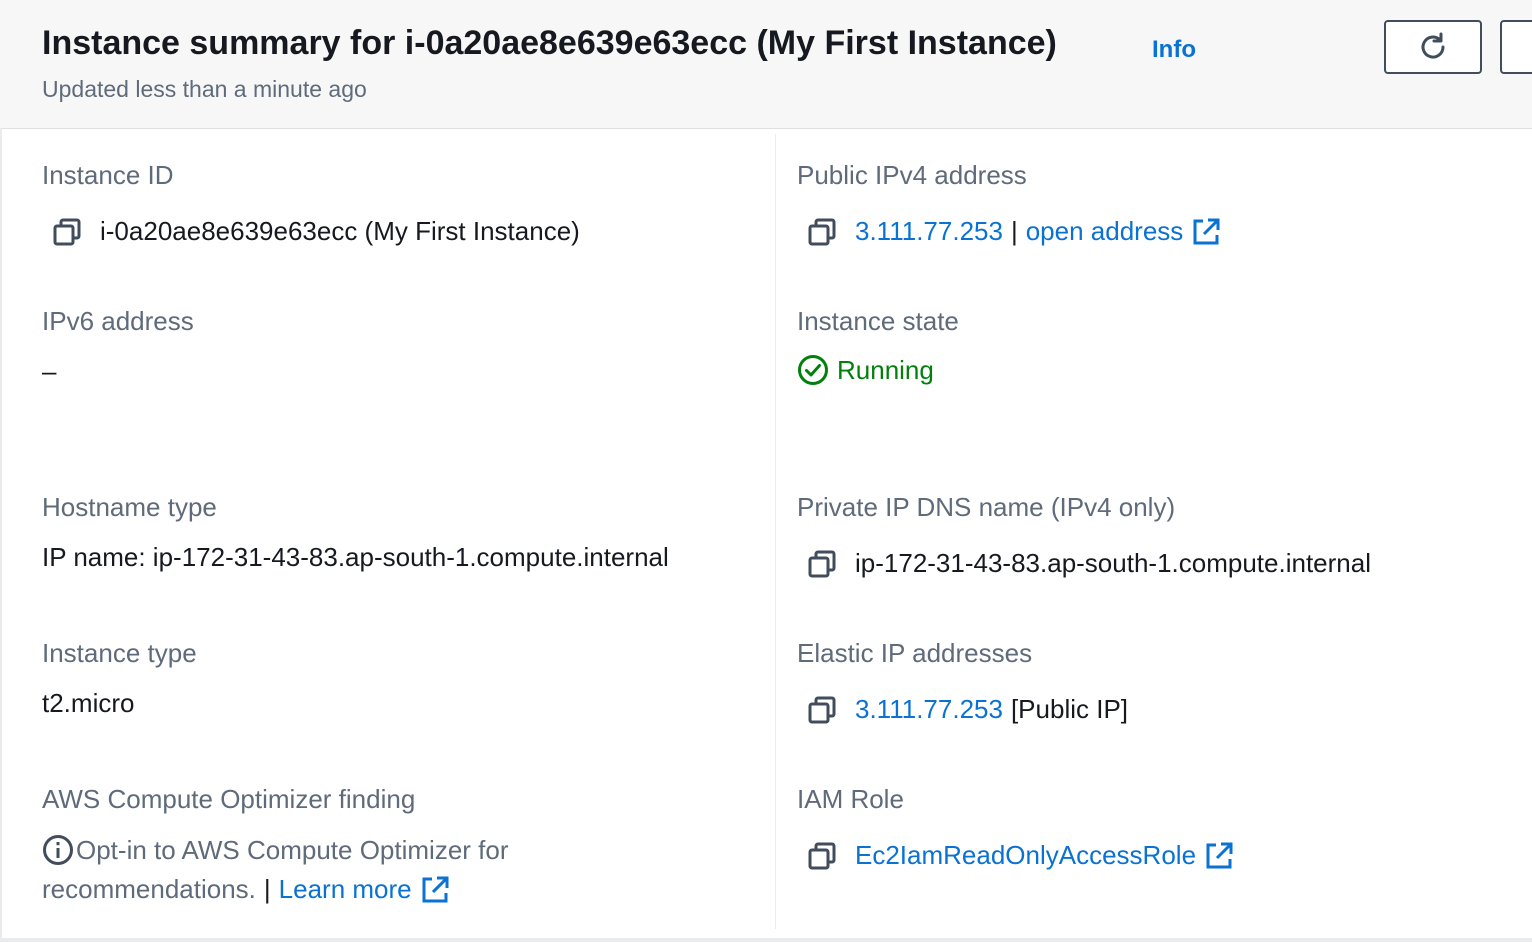 This screenshot has width=1532, height=942. I want to click on optimizer-line-1: Opt-in to AWS Compute Optimizer for, so click(275, 850).